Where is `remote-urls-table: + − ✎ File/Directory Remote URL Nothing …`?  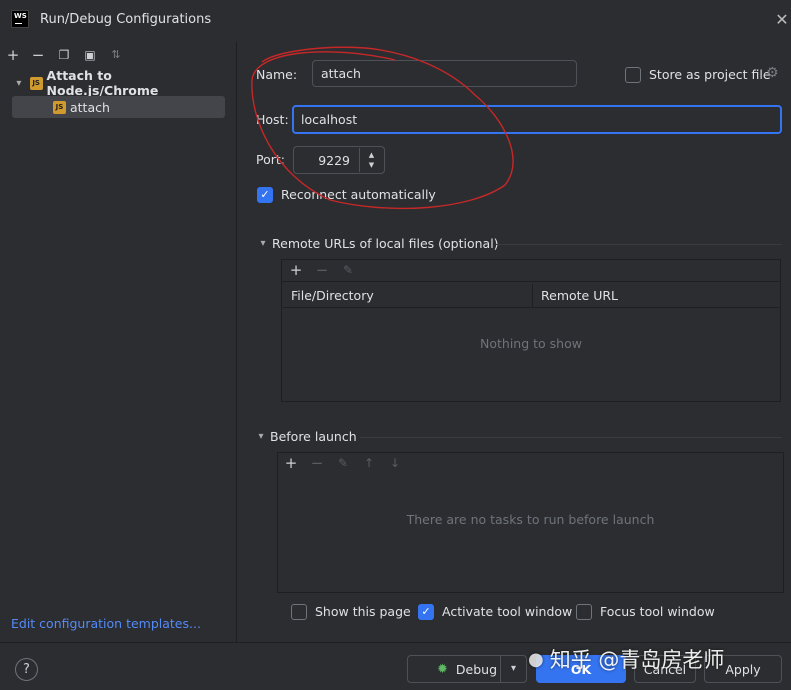 remote-urls-table: + − ✎ File/Directory Remote URL Nothing … is located at coordinates (531, 330).